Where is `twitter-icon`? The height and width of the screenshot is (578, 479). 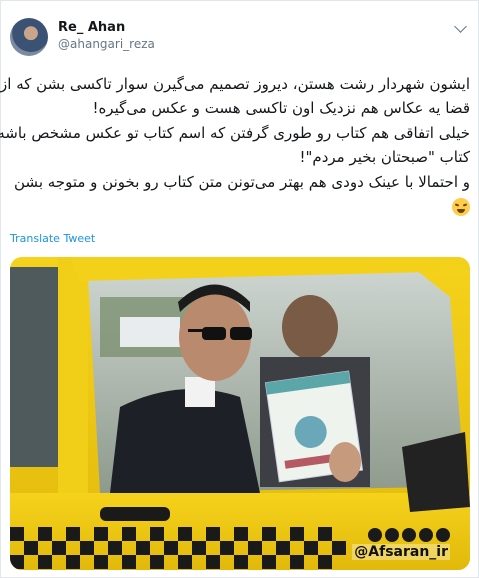 twitter-icon is located at coordinates (375, 535).